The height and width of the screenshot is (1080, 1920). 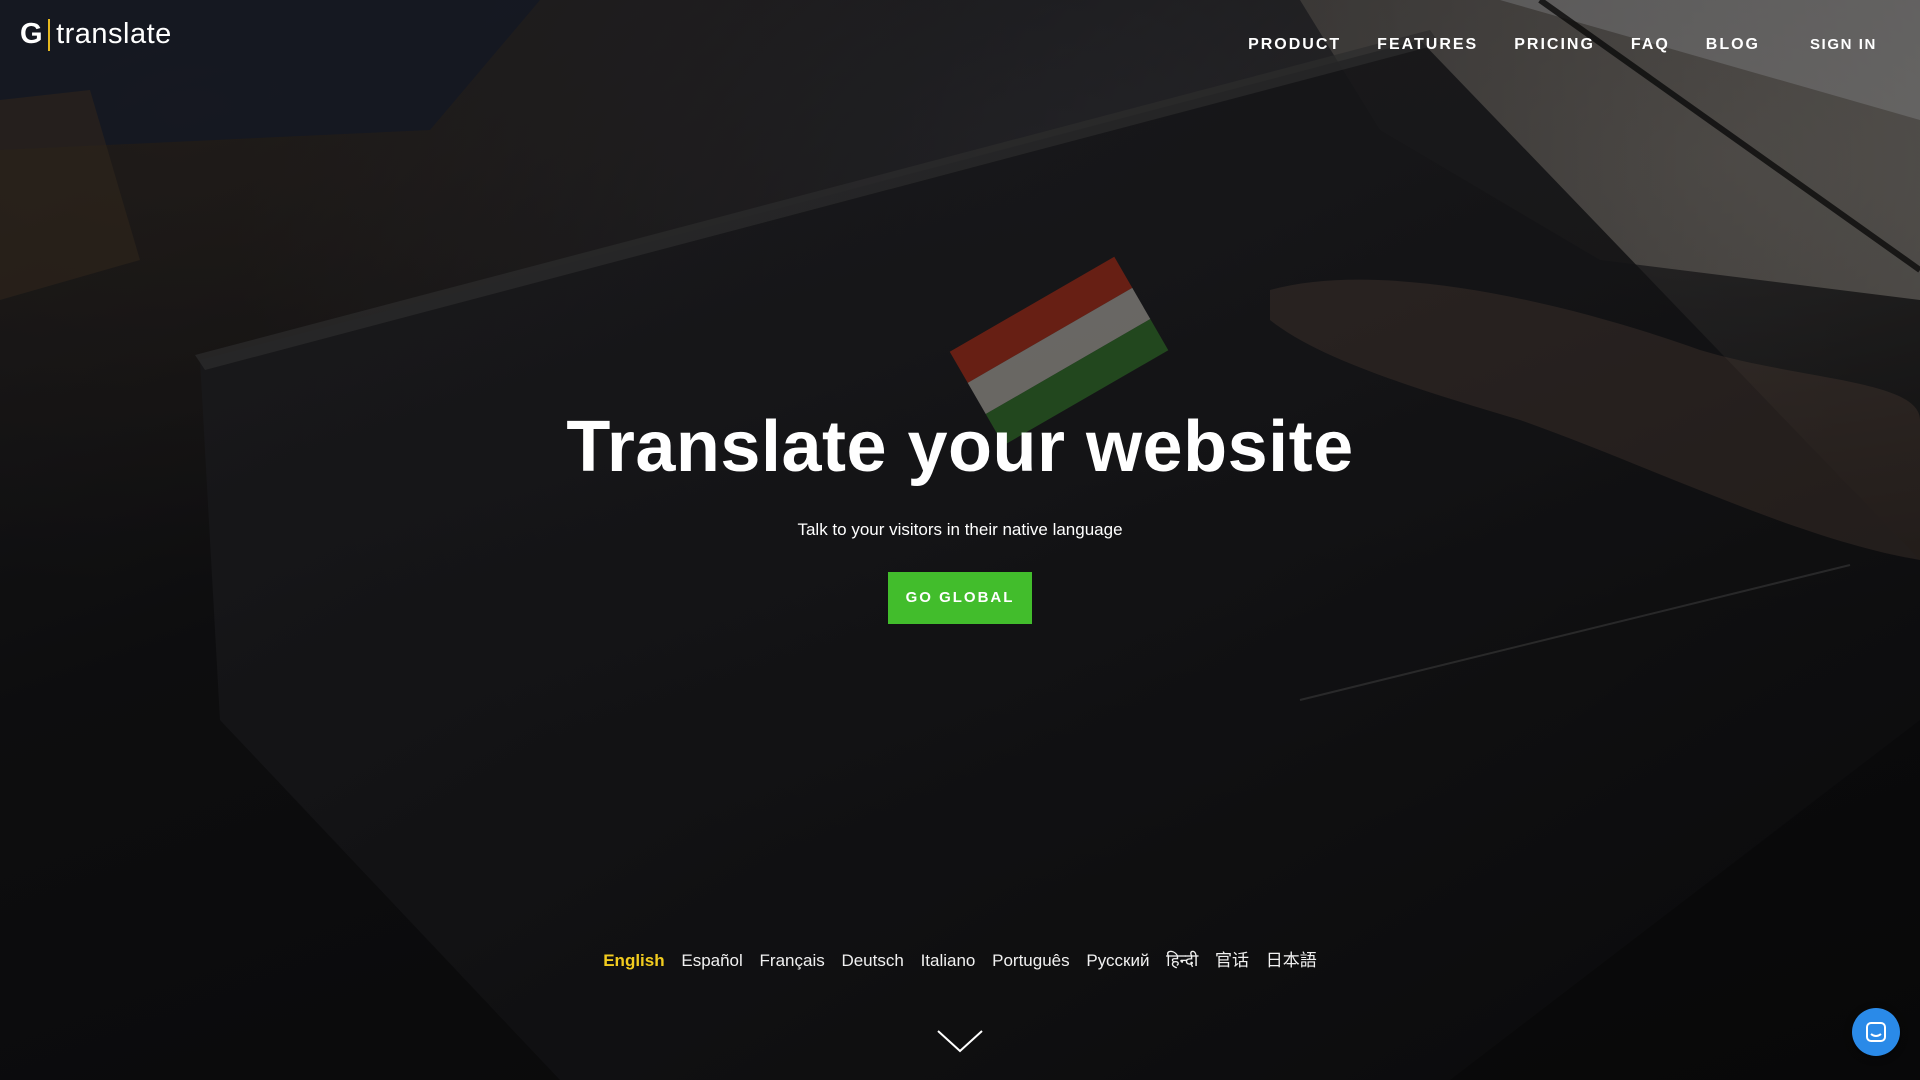 I want to click on nav-faq: FAQ, so click(x=1650, y=45).